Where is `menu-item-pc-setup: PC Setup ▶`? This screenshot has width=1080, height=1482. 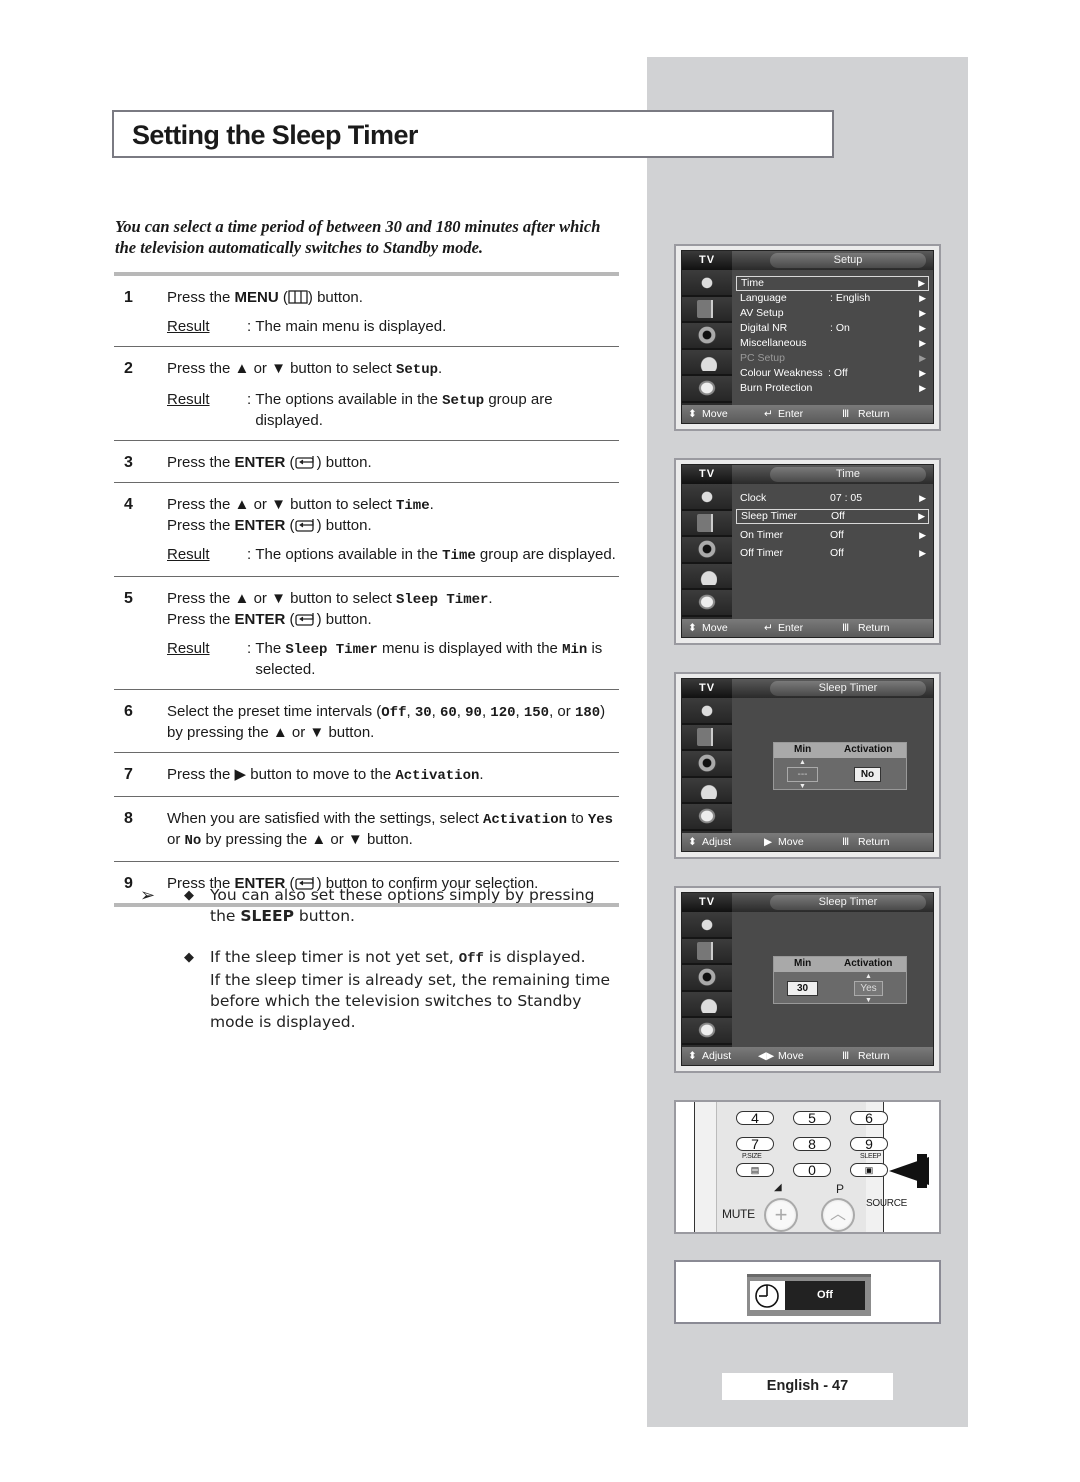 menu-item-pc-setup: PC Setup ▶ is located at coordinates (833, 358).